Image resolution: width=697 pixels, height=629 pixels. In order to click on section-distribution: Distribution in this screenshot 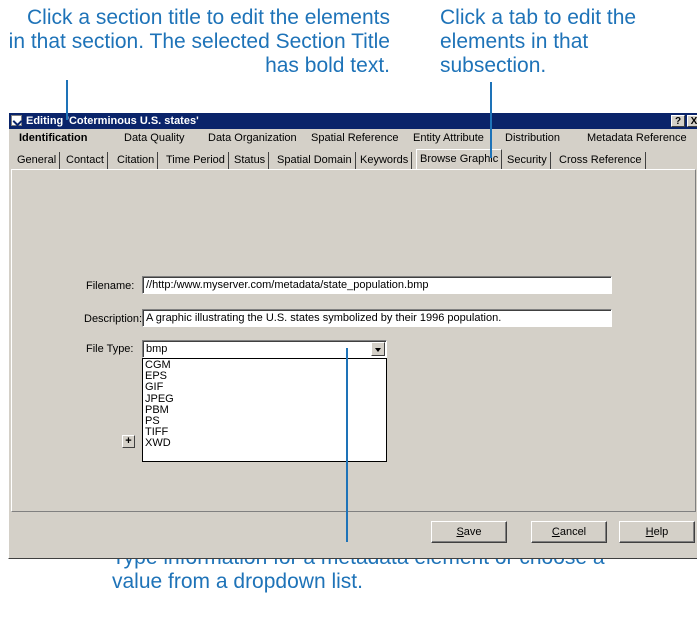, I will do `click(532, 138)`.